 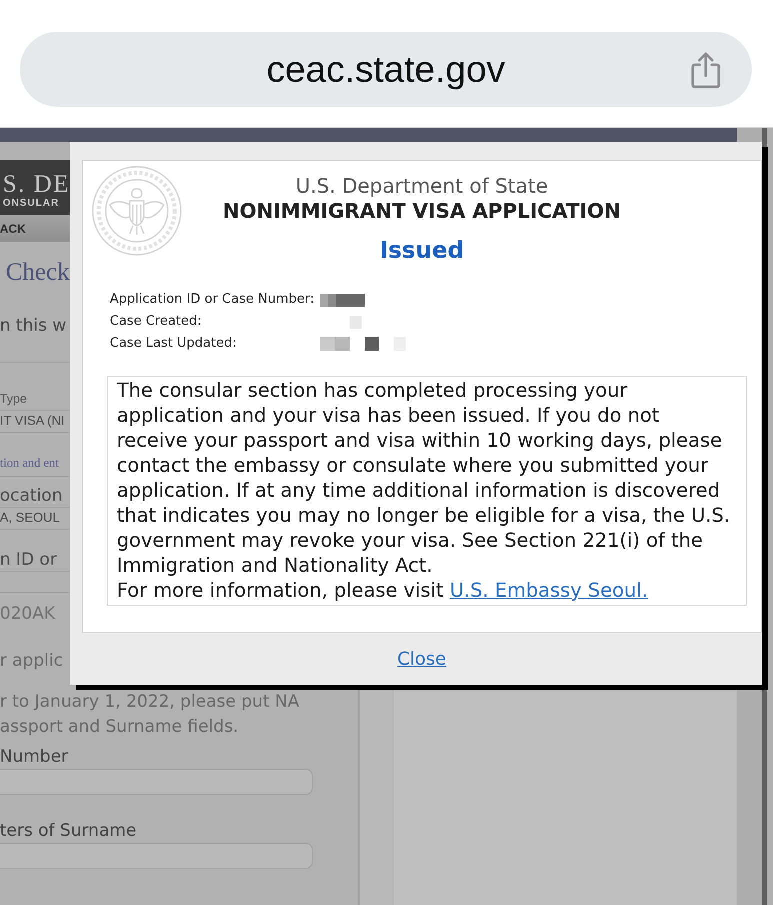 What do you see at coordinates (29, 560) in the screenshot?
I see `section-label: n ID or` at bounding box center [29, 560].